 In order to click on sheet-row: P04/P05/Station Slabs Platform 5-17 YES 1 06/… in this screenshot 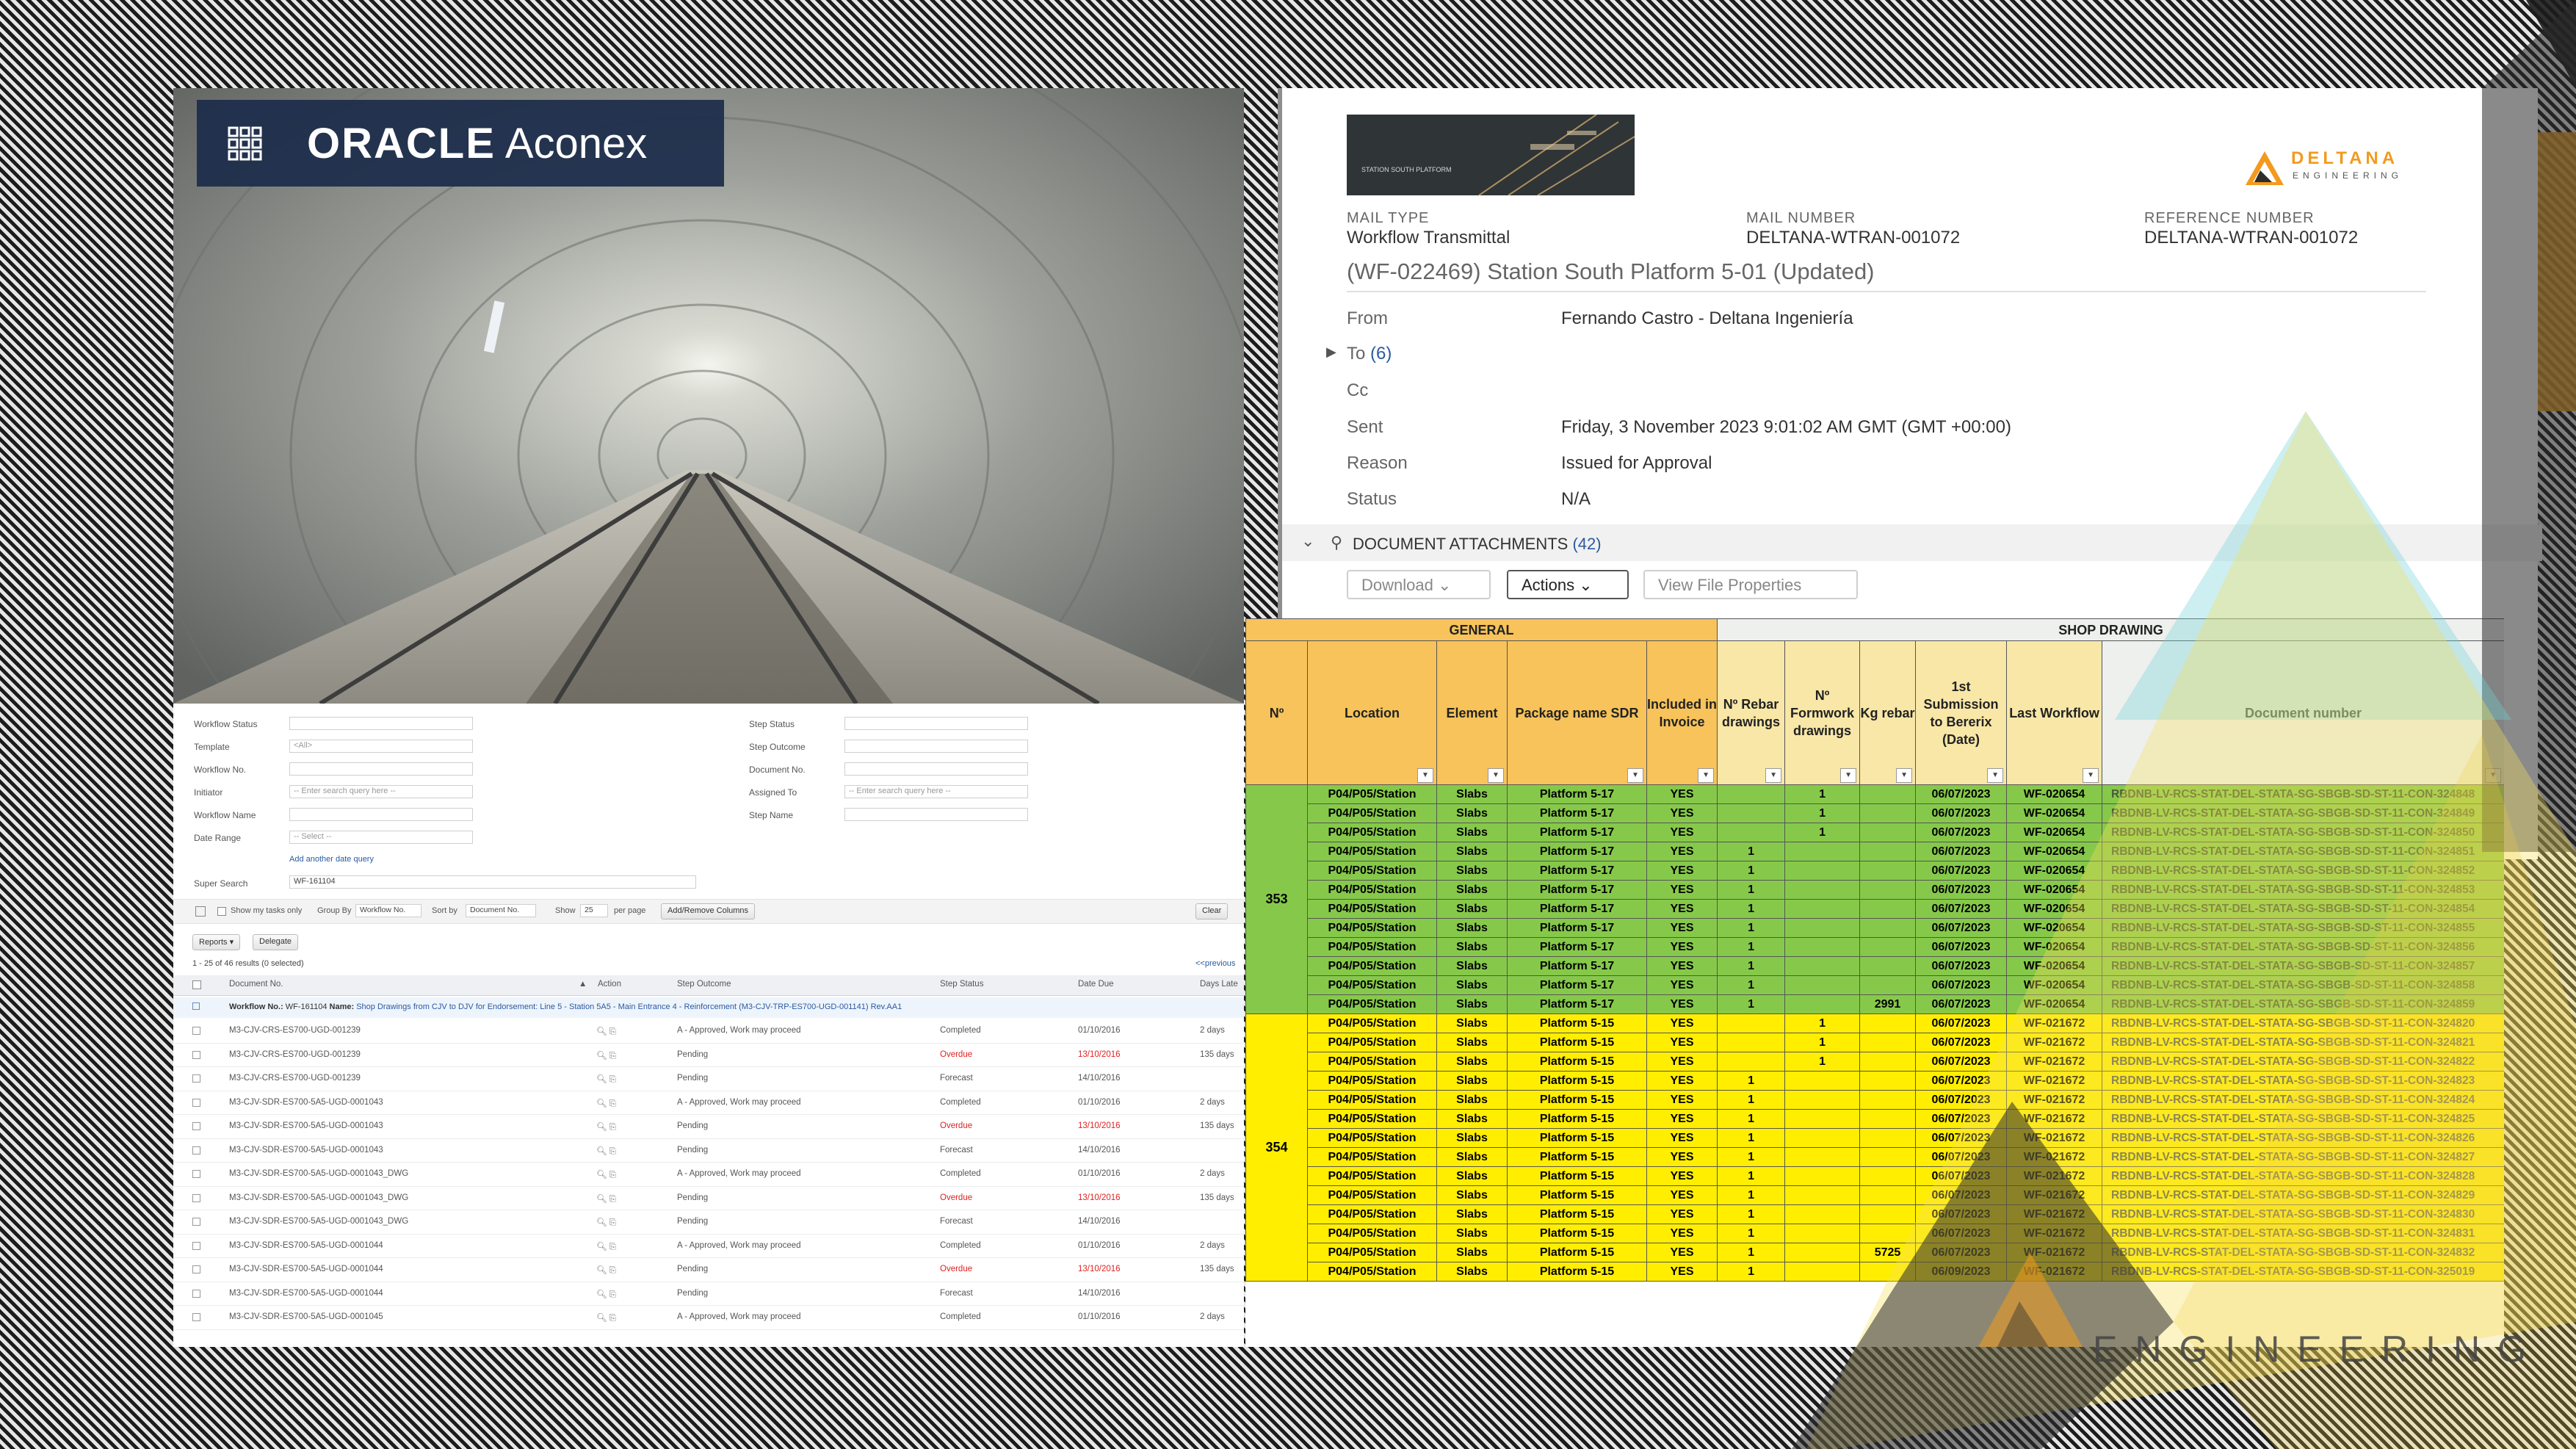, I will do `click(1875, 890)`.